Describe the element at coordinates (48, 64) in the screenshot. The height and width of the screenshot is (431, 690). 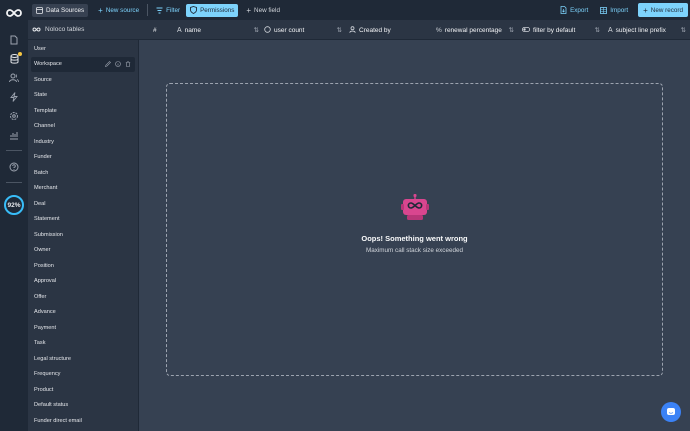
I see `sidebar-item-label: Workspace` at that location.